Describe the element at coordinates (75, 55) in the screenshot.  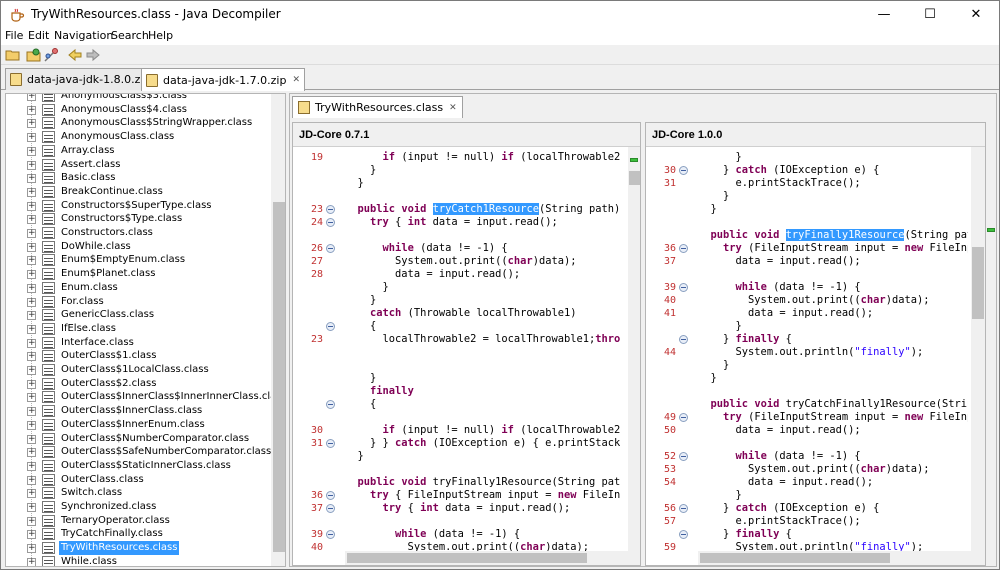
I see `back-icon` at that location.